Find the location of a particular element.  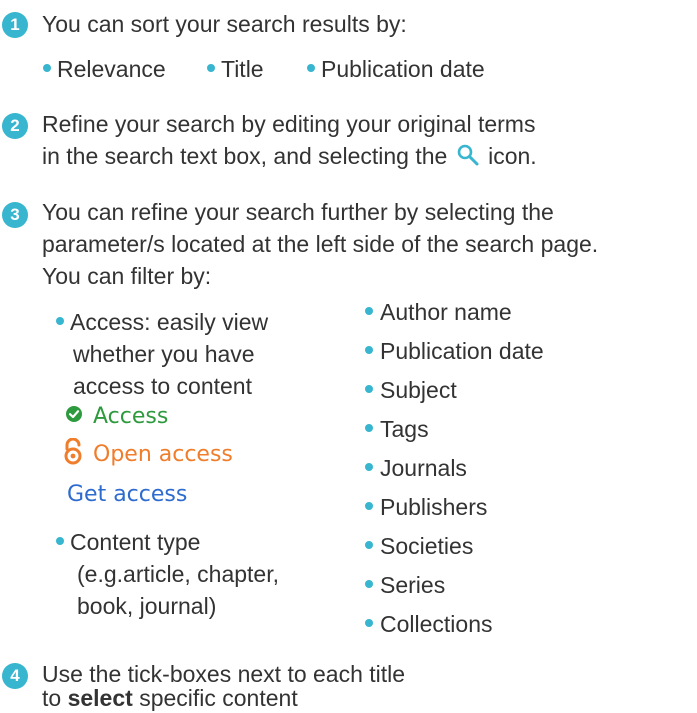

filter-publication-date: Publication date is located at coordinates (462, 351).